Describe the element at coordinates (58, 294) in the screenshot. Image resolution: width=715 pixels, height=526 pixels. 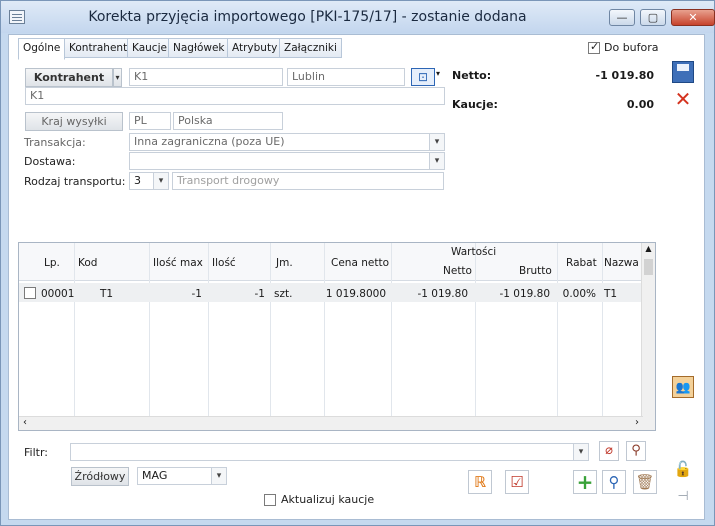
I see `cell-lp: 00001` at that location.